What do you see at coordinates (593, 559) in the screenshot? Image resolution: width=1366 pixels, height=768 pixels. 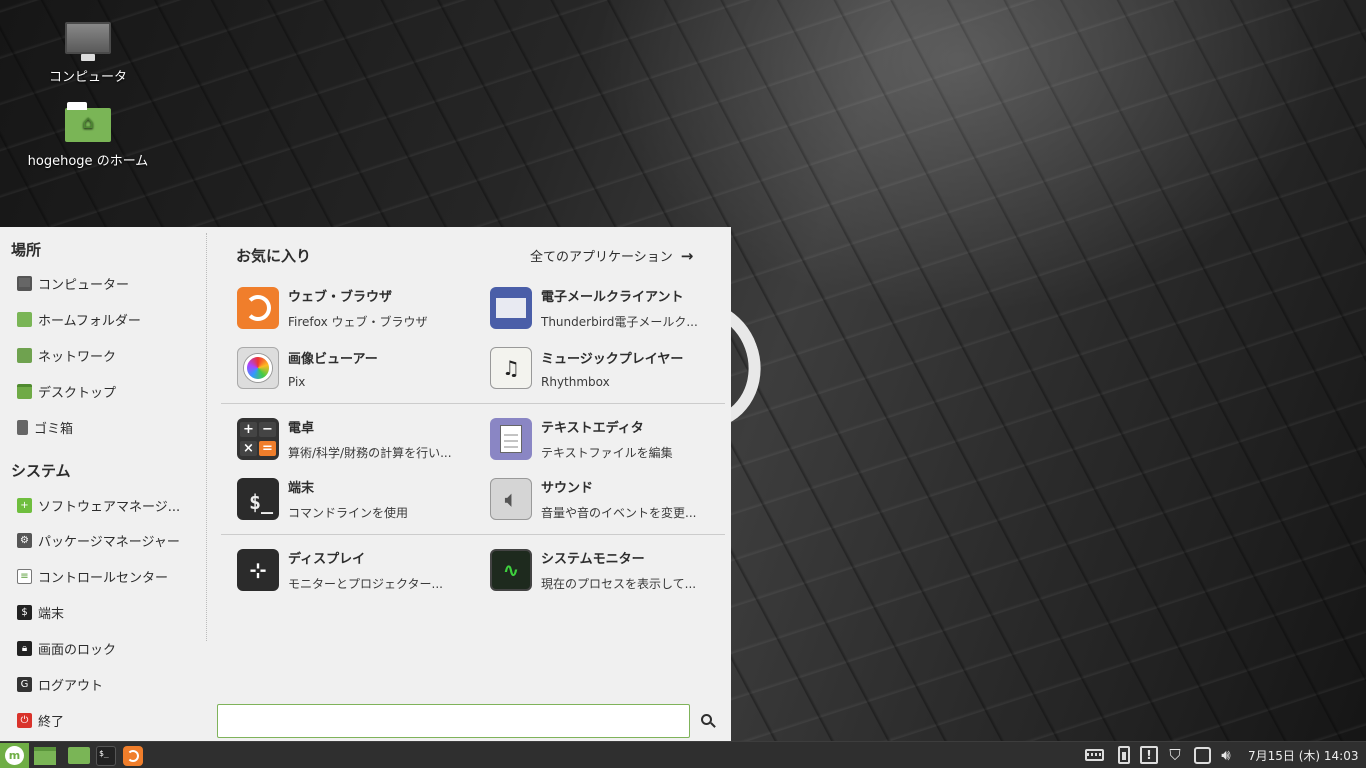 I see `app-name: システムモニター` at bounding box center [593, 559].